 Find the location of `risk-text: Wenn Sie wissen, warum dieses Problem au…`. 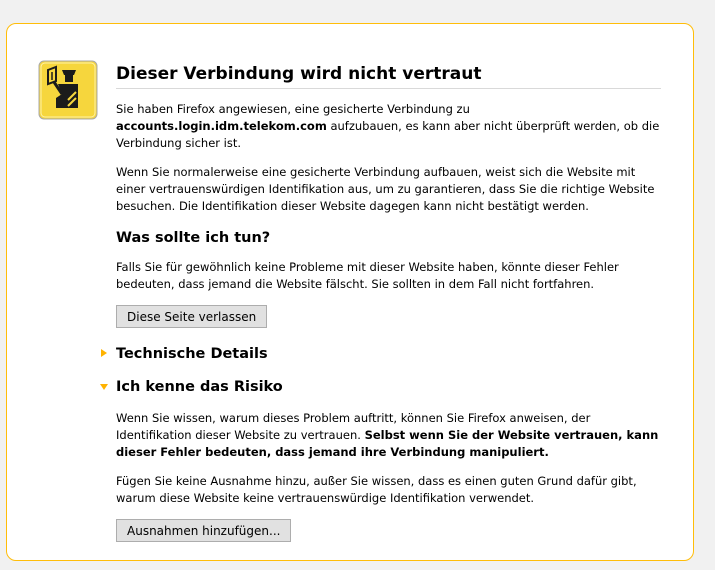

risk-text: Wenn Sie wissen, warum dieses Problem au… is located at coordinates (388, 435).